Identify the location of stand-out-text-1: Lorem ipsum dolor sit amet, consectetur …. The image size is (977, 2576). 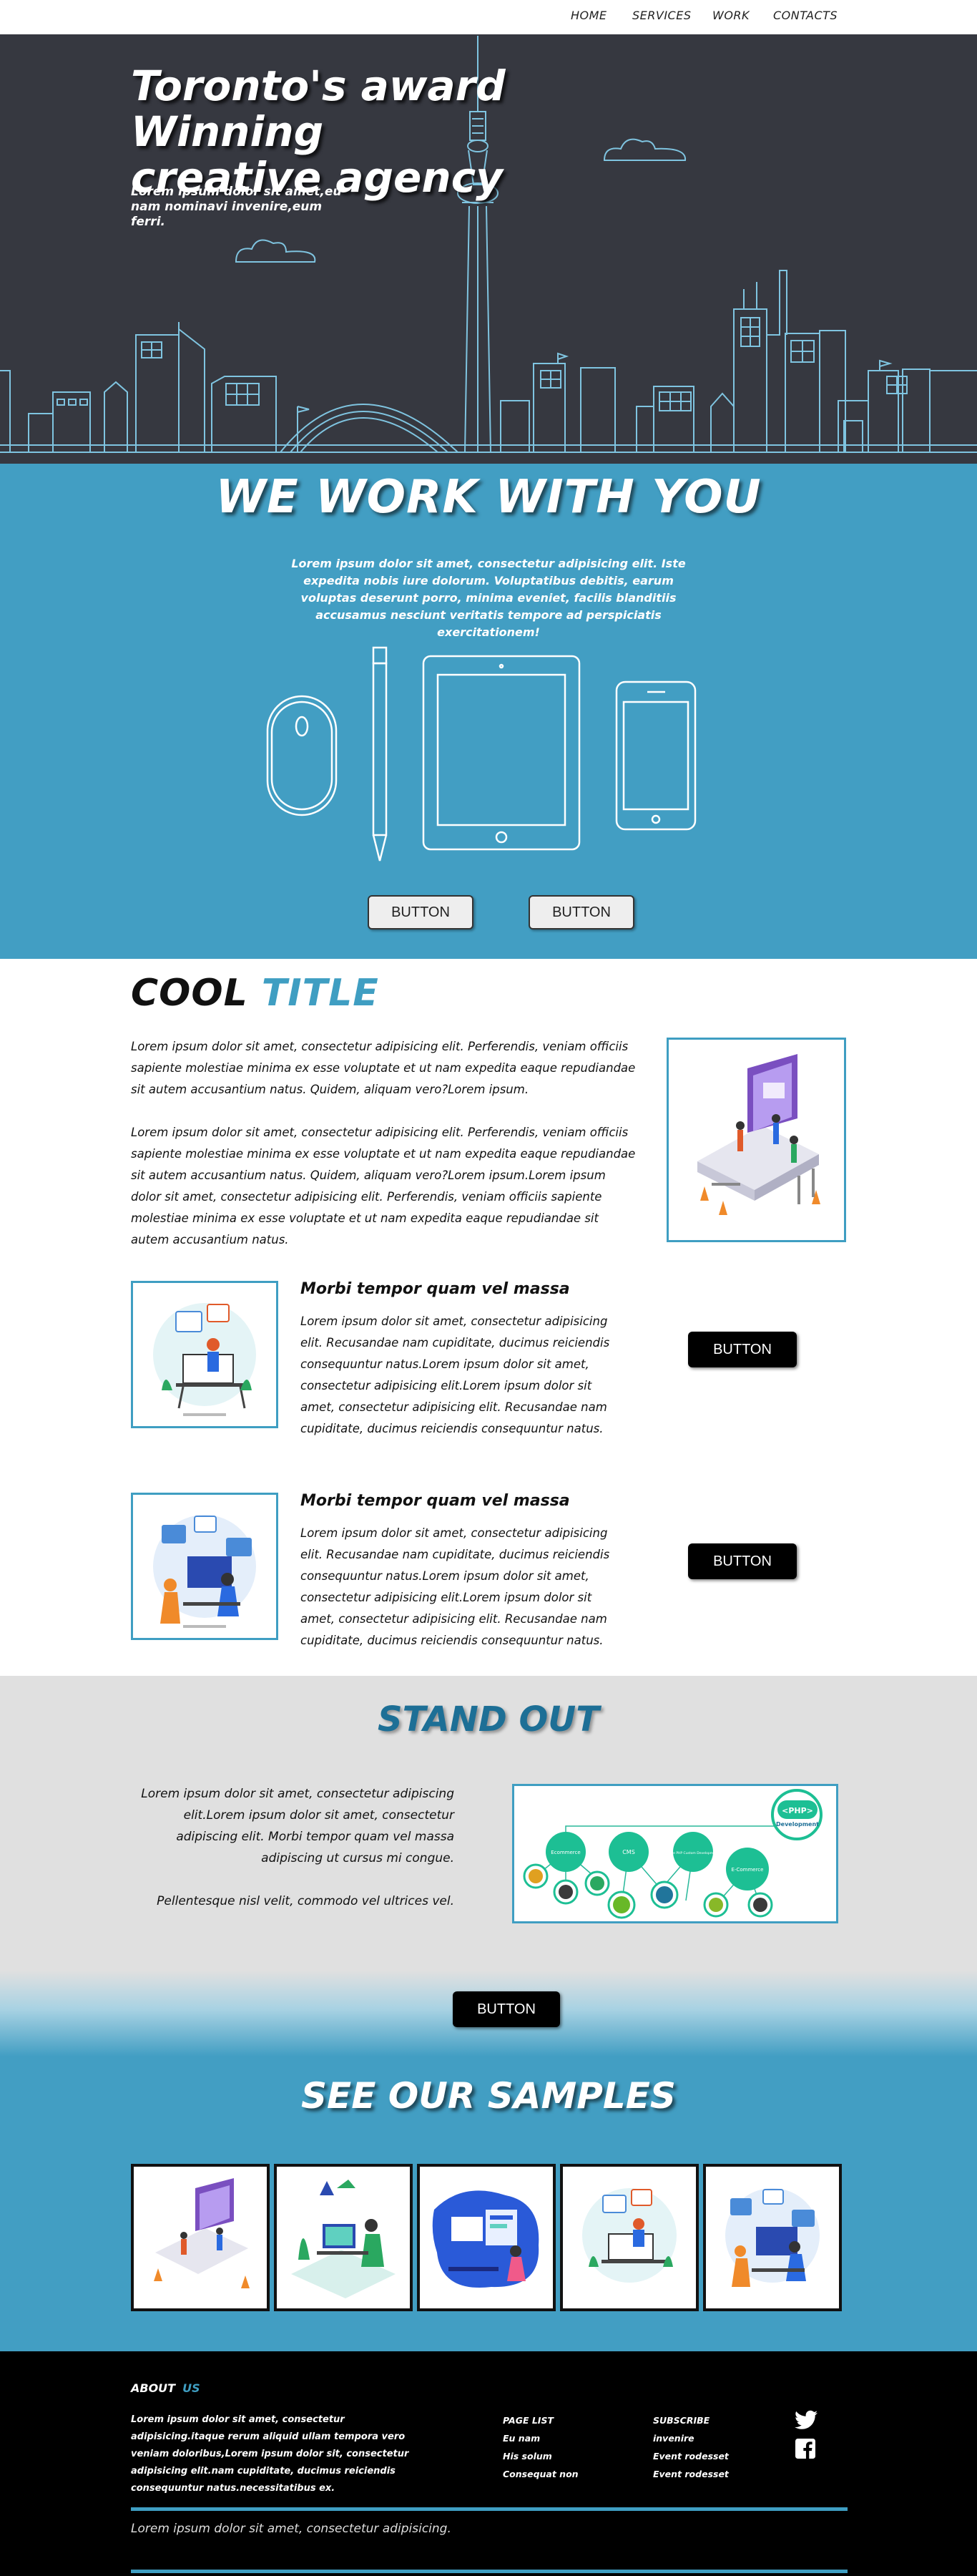
(298, 1826).